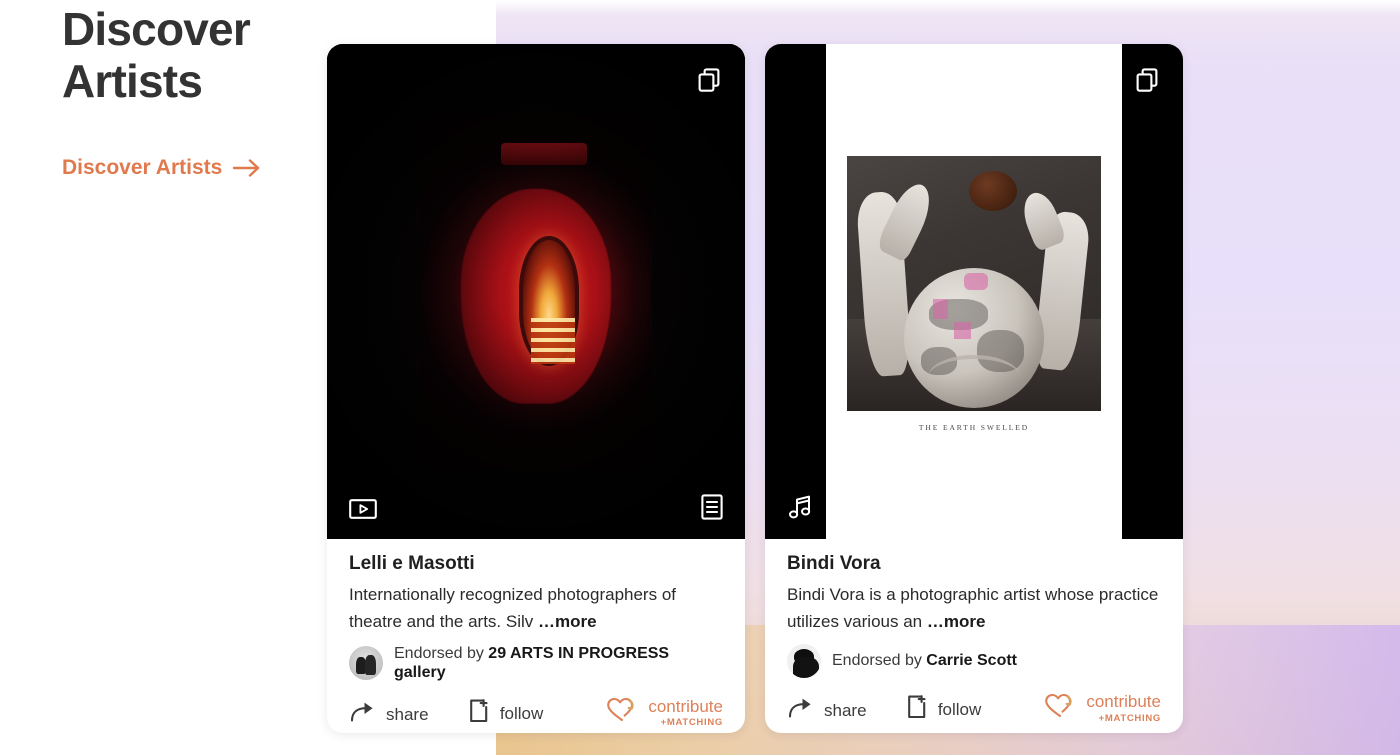 The height and width of the screenshot is (755, 1400). I want to click on endorser-name: Carrie Scott, so click(971, 660).